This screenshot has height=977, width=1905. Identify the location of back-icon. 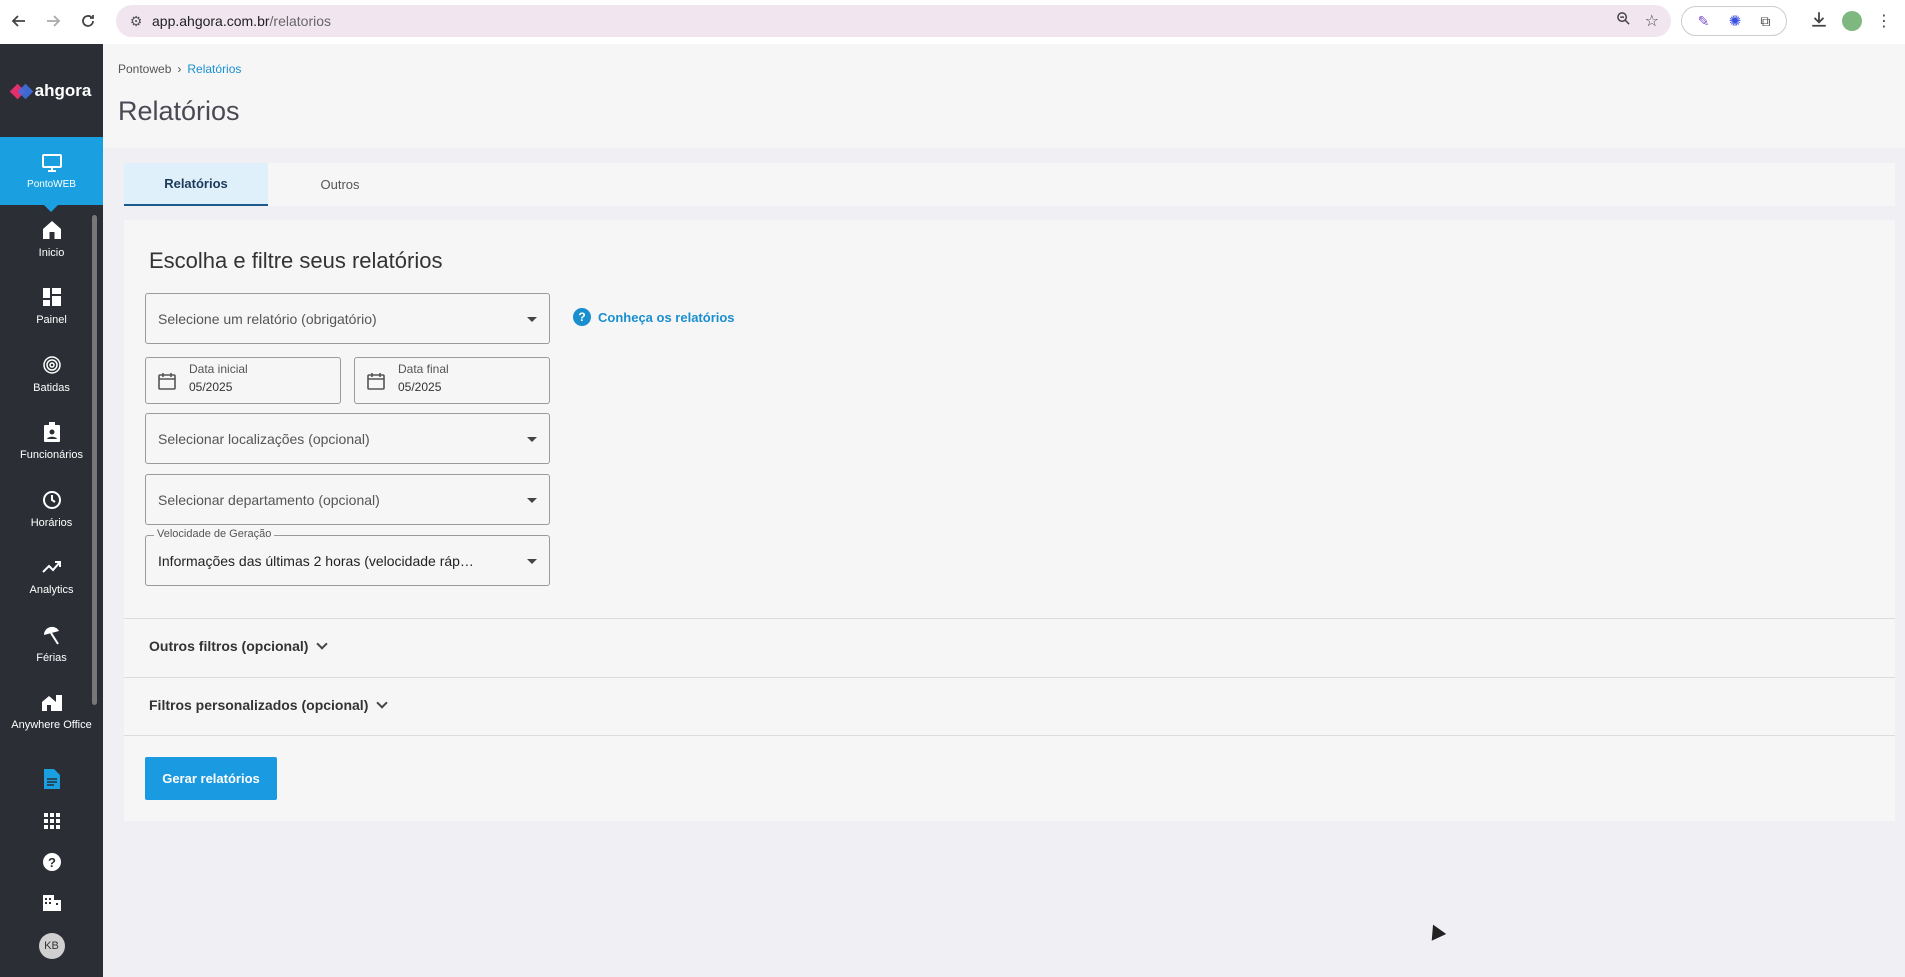
(19, 21).